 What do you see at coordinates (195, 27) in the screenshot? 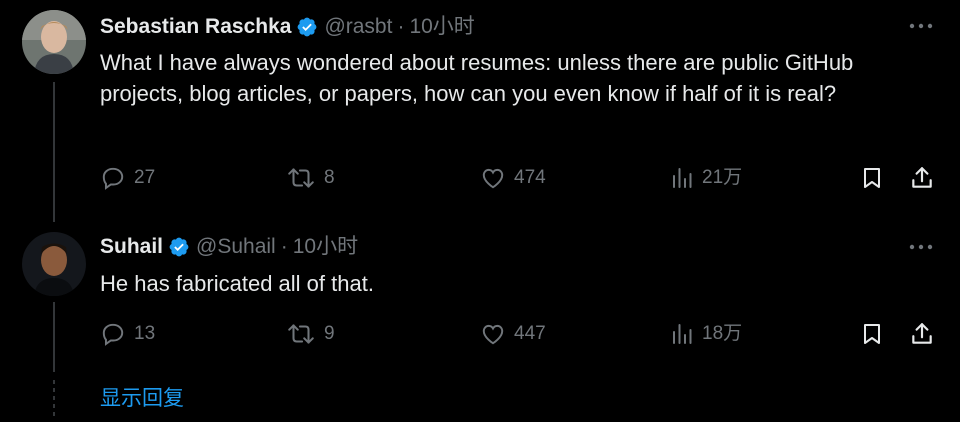
I see `author-name: Sebastian Raschka` at bounding box center [195, 27].